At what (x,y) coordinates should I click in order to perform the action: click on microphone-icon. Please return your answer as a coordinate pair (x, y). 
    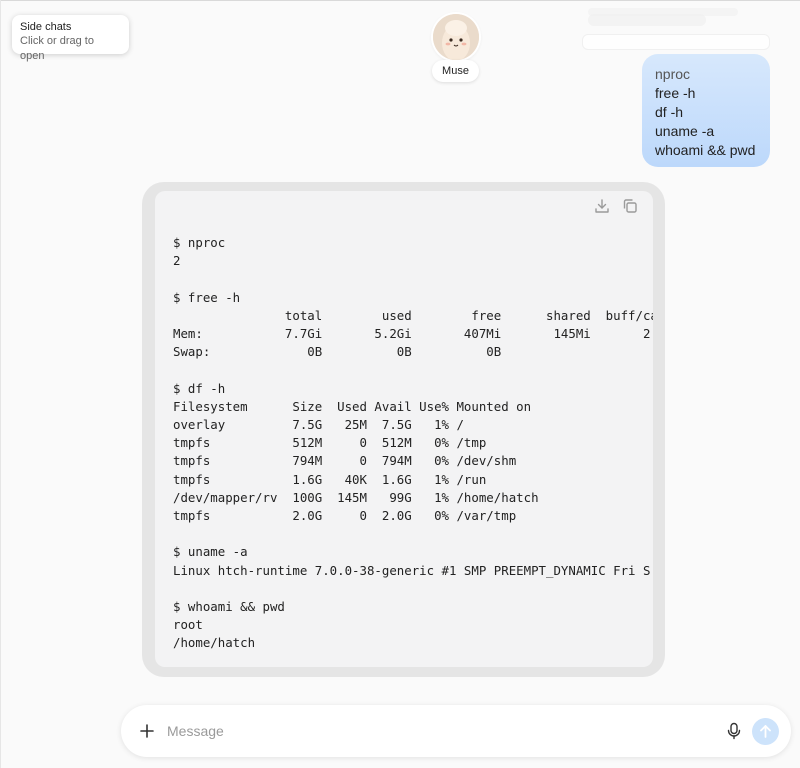
    Looking at the image, I should click on (734, 731).